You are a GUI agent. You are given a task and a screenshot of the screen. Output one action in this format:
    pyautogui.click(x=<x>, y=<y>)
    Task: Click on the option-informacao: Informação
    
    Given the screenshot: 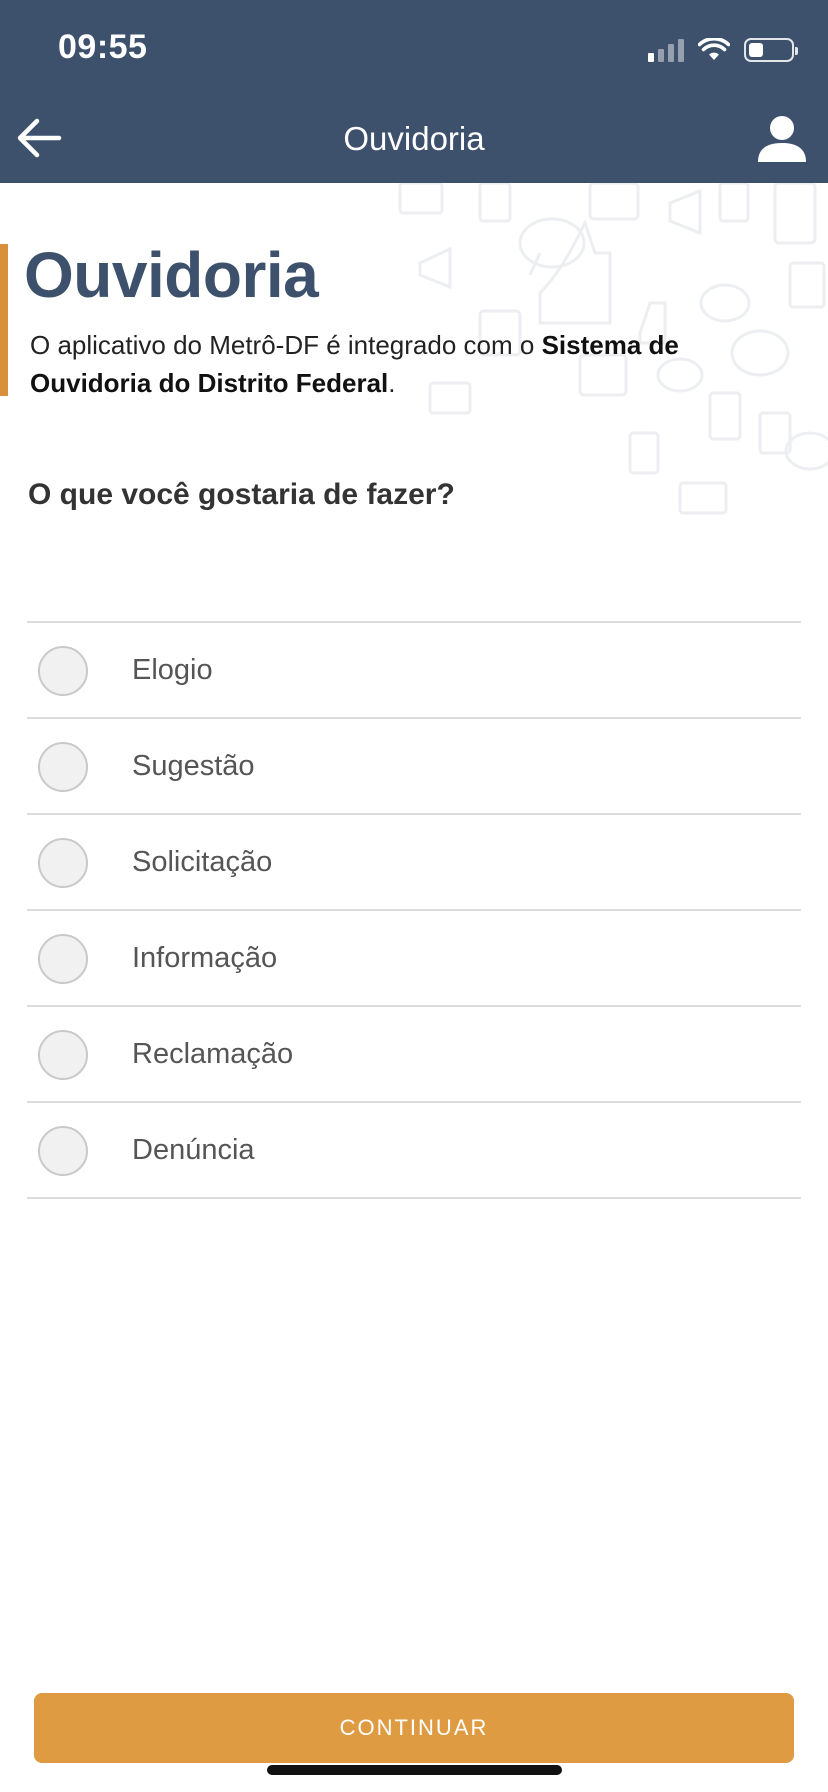 What is the action you would take?
    pyautogui.click(x=414, y=959)
    